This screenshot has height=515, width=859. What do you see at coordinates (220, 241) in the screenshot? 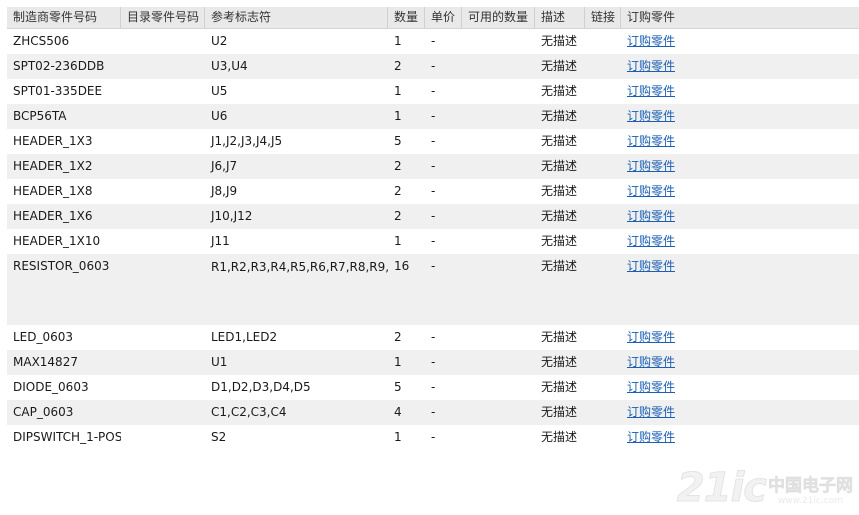
I see `cell-reference-designator: J11` at bounding box center [220, 241].